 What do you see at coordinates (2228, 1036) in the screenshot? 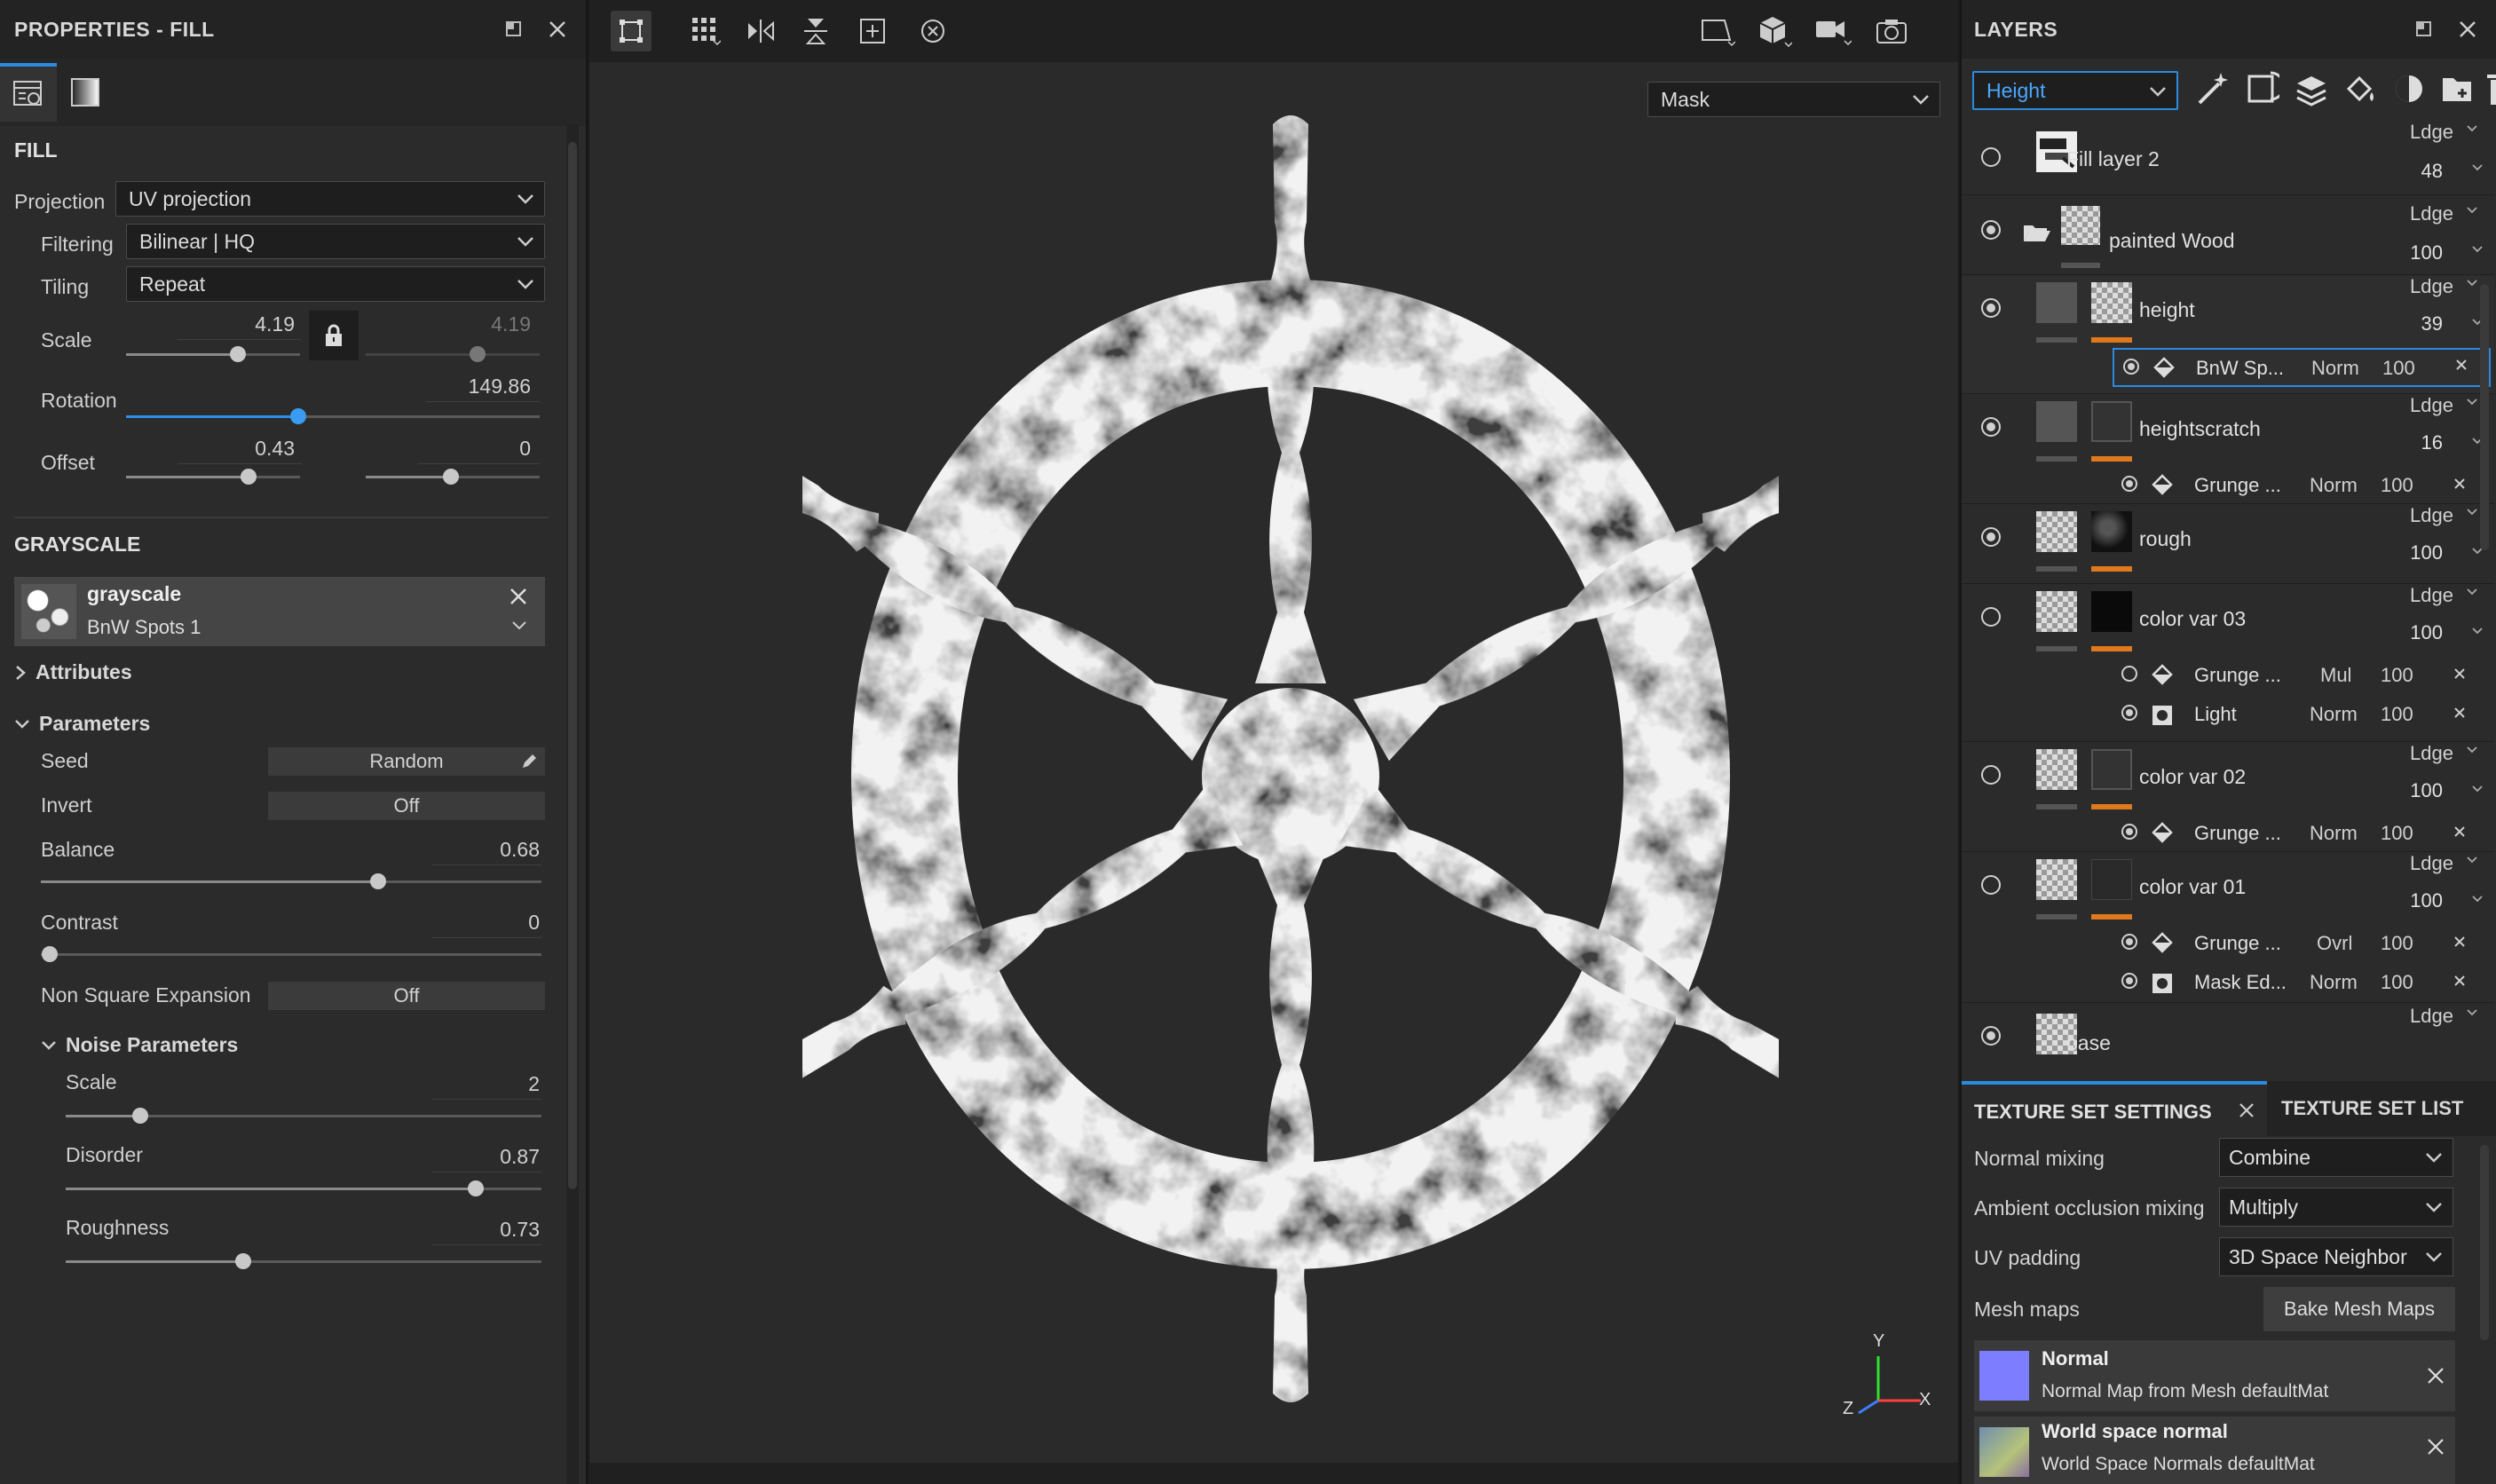
I see `layer-row: base Ldge` at bounding box center [2228, 1036].